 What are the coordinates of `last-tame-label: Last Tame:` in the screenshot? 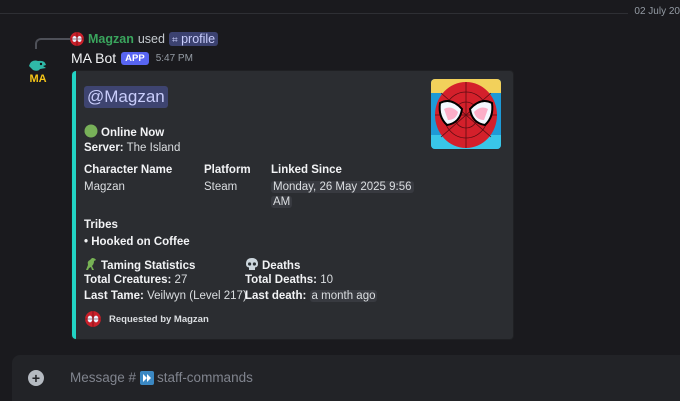 It's located at (114, 296).